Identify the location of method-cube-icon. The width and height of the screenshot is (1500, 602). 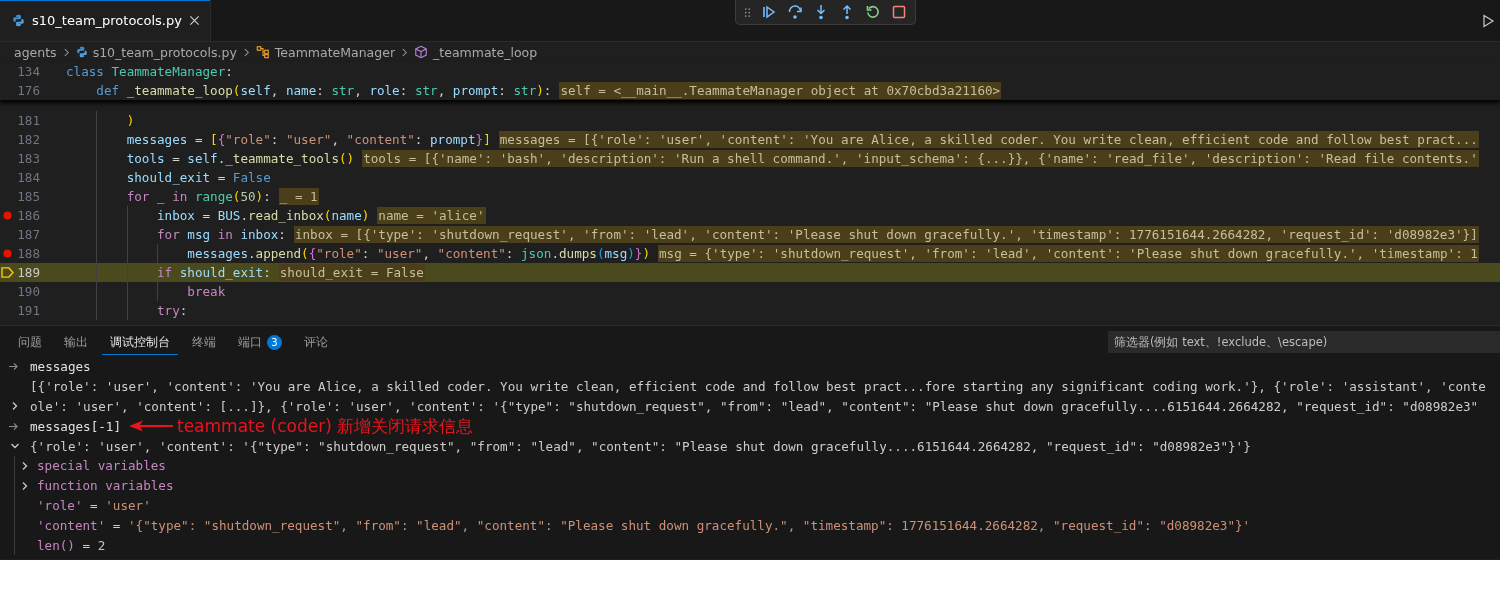
(421, 52).